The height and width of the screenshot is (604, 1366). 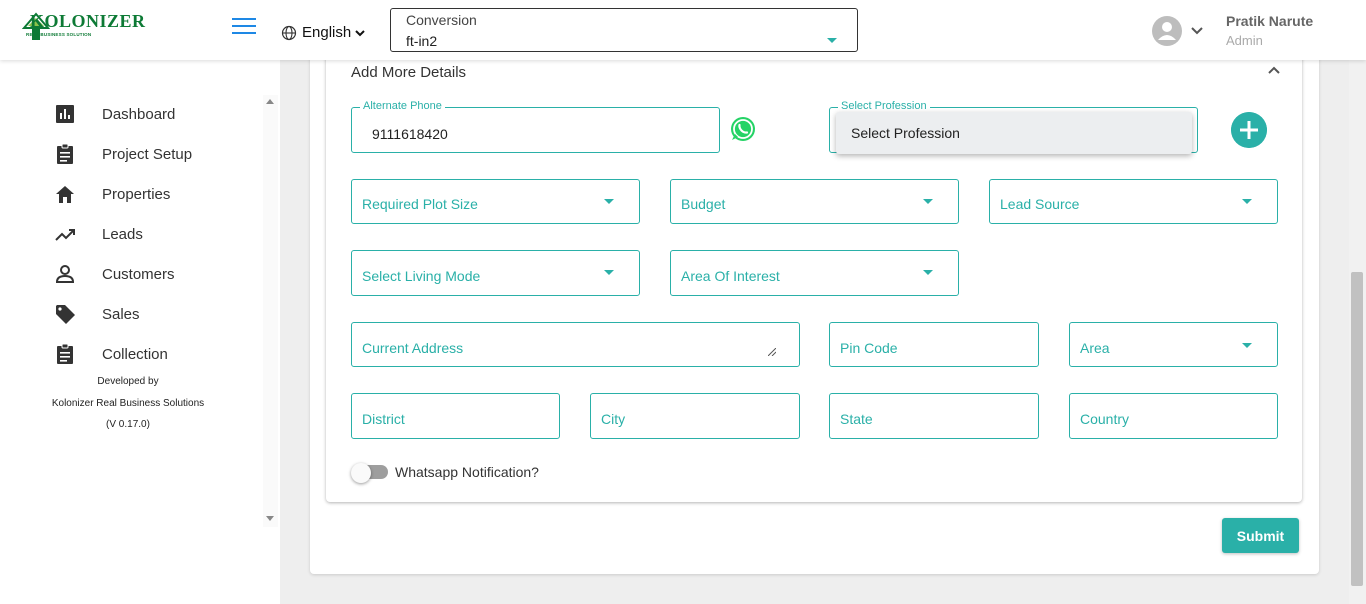 I want to click on alternate-phone-field: Alternate Phone 9111618420, so click(x=535, y=126).